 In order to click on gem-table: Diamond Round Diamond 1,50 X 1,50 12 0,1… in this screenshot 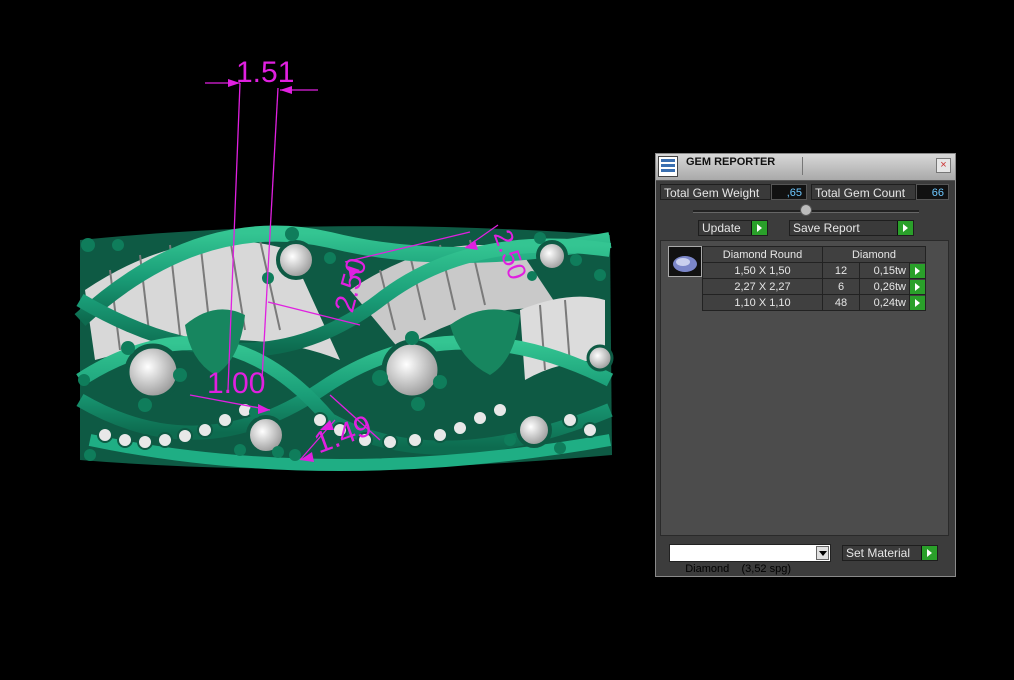, I will do `click(814, 278)`.